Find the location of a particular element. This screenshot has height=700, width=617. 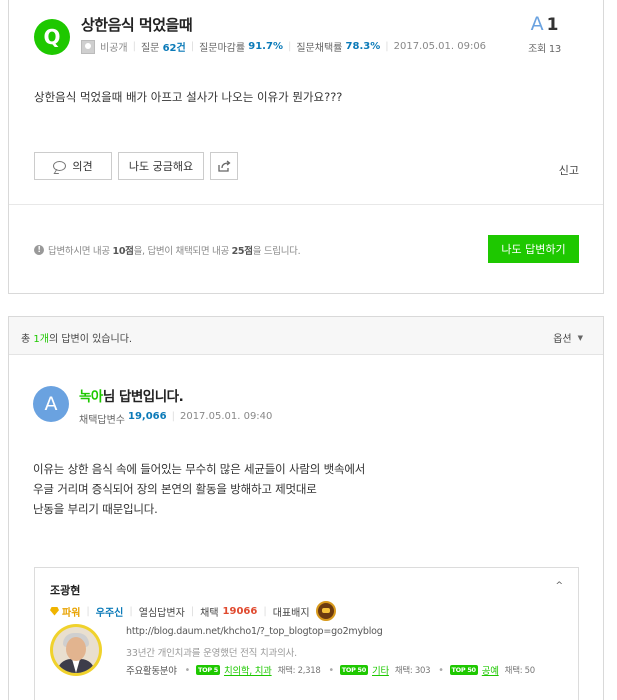

profile-photo-portrait is located at coordinates (76, 650).